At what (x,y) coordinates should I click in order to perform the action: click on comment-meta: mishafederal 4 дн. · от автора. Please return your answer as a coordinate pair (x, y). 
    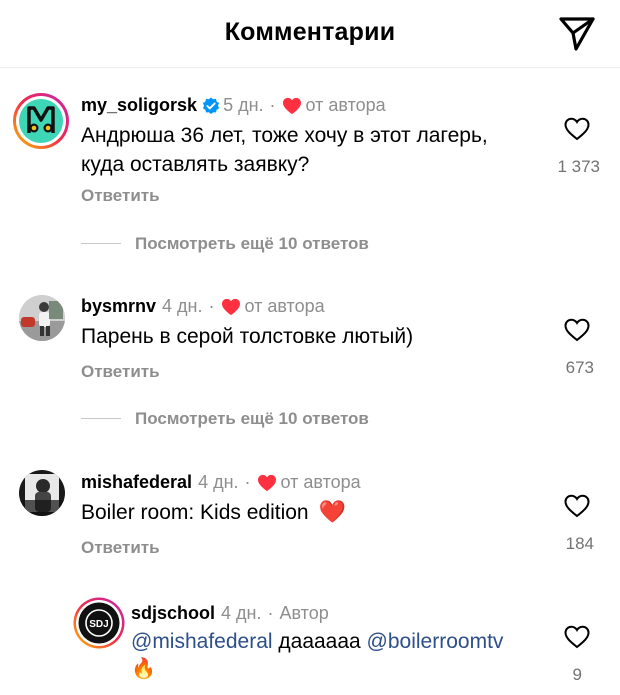
    Looking at the image, I should click on (221, 482).